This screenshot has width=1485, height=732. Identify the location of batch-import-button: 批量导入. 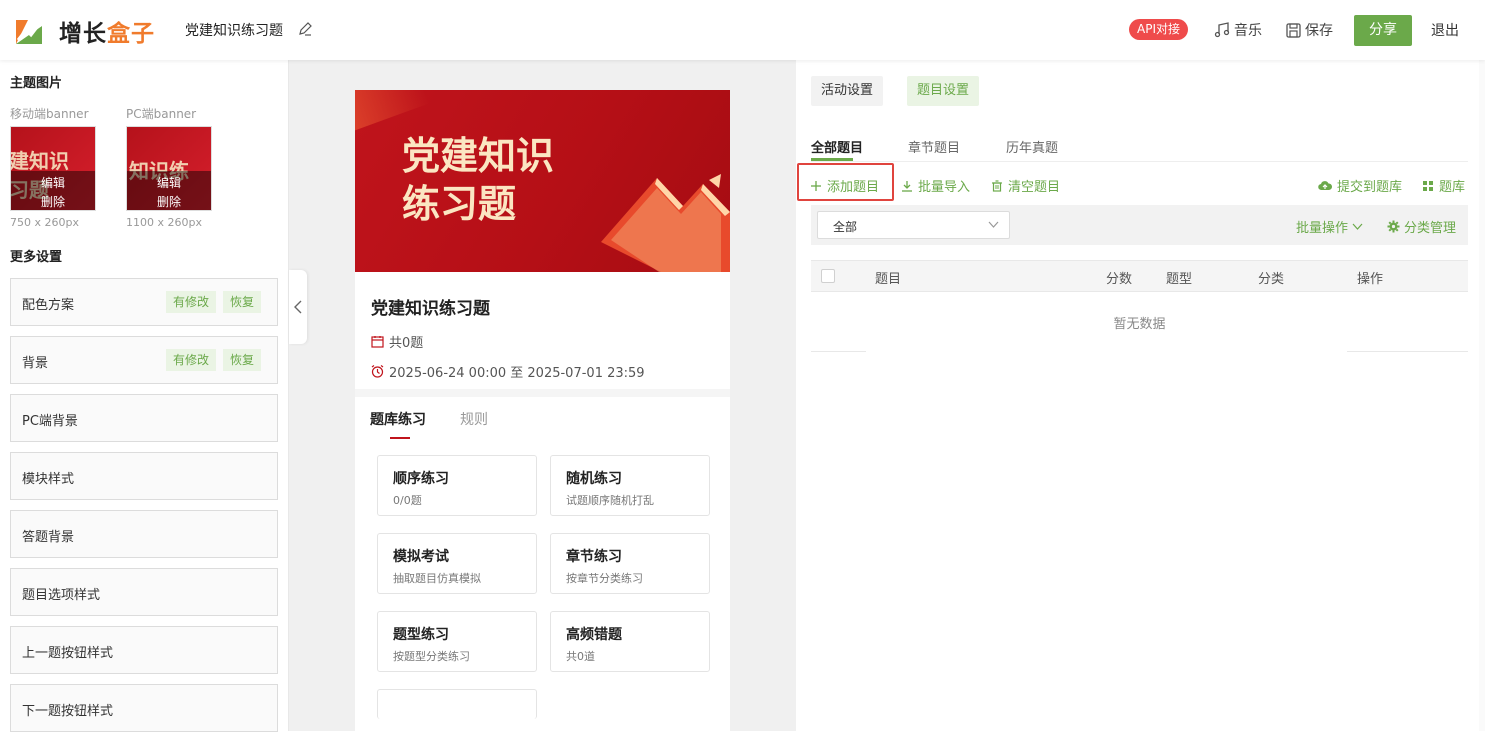
(935, 185).